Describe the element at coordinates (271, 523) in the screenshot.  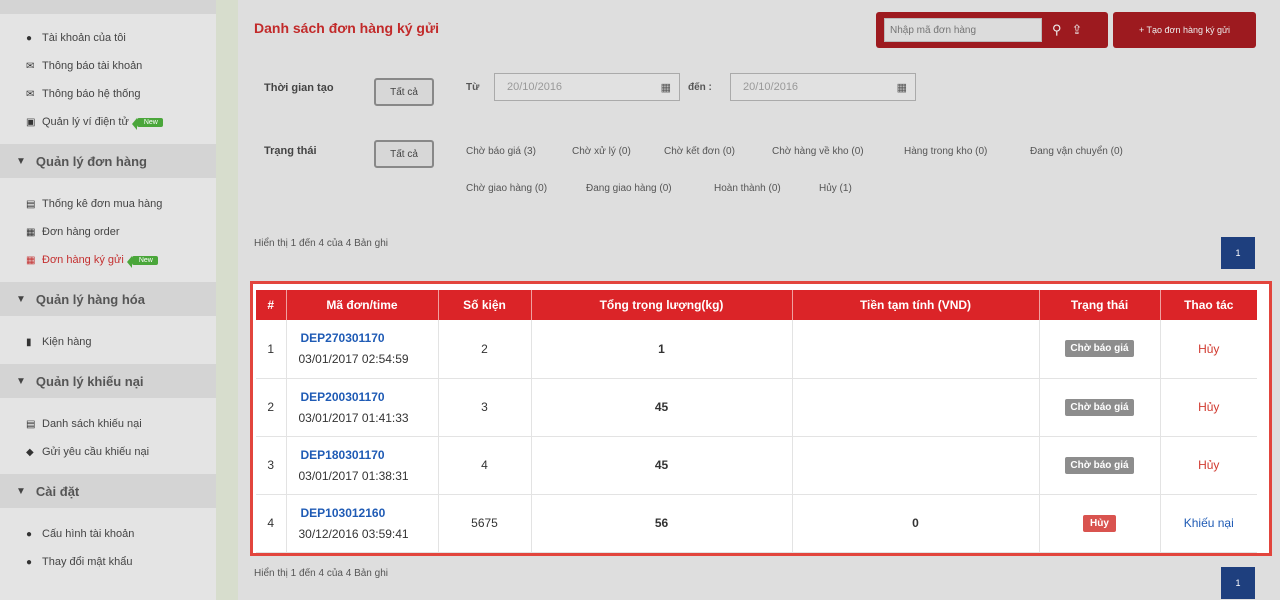
I see `row-index: 4` at that location.